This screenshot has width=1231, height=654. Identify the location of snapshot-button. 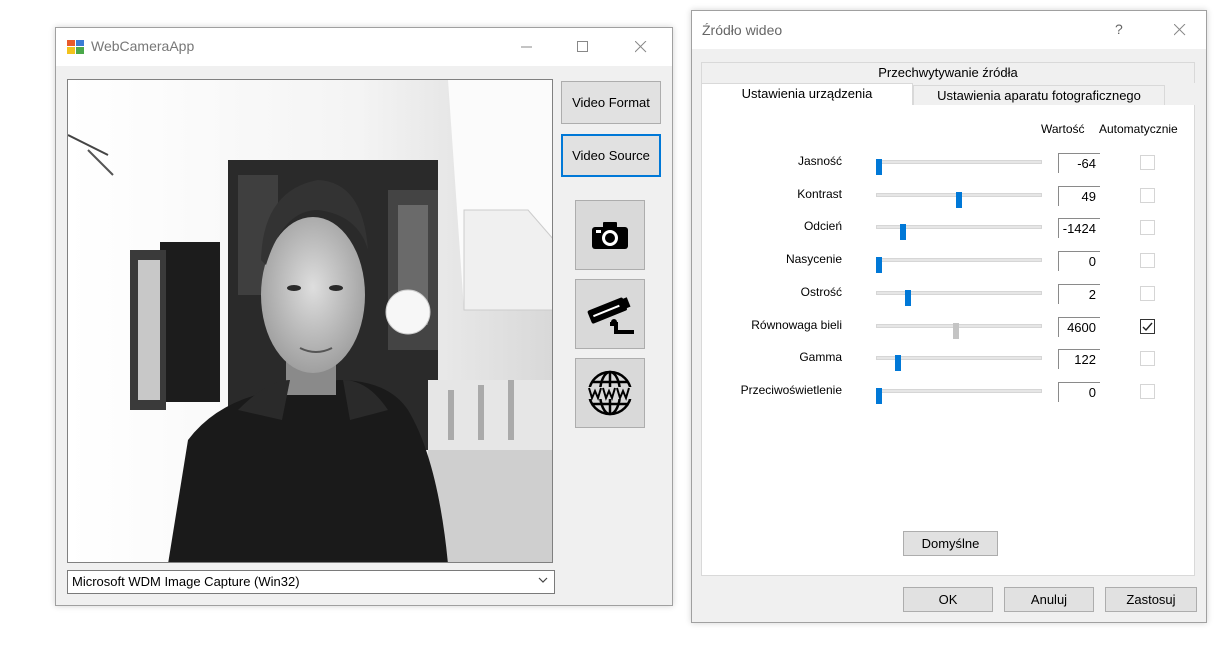
(610, 235).